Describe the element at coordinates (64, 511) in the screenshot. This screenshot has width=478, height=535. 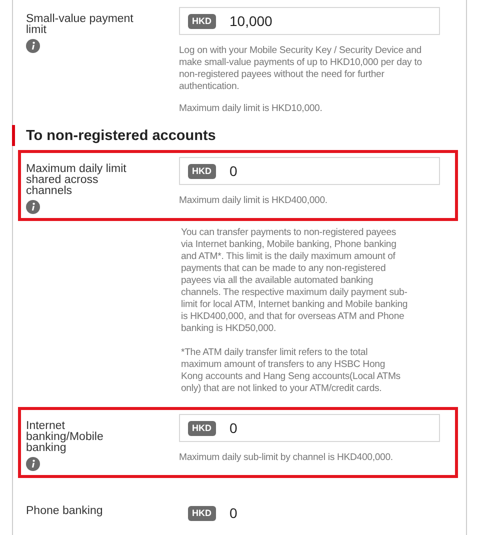
I see `field-label: Phone banking` at that location.